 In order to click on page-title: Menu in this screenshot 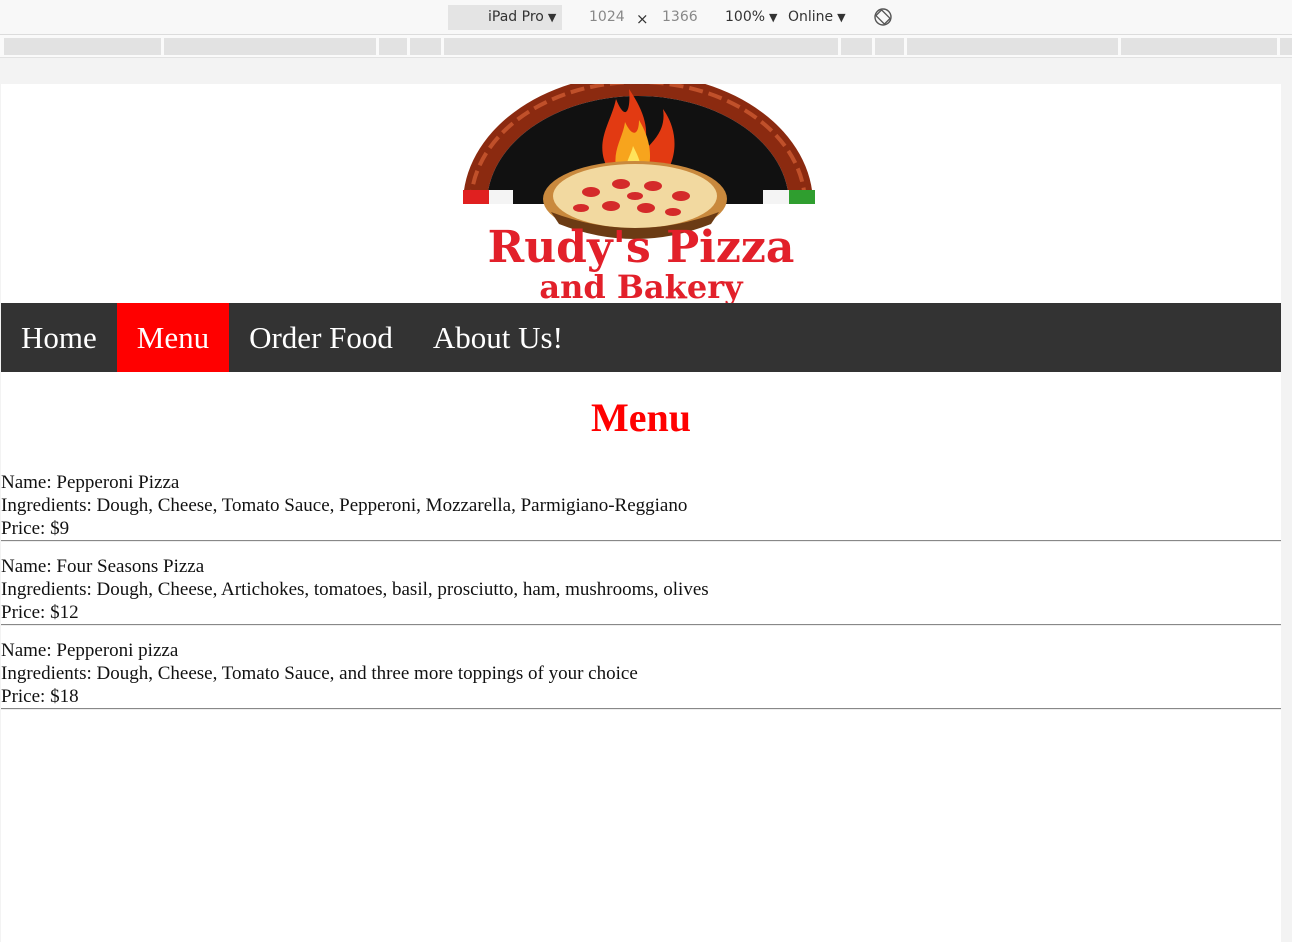, I will do `click(641, 417)`.